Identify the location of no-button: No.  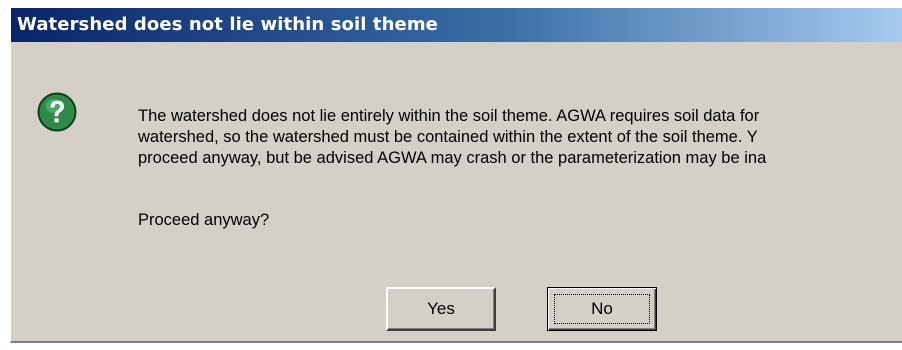
(602, 309).